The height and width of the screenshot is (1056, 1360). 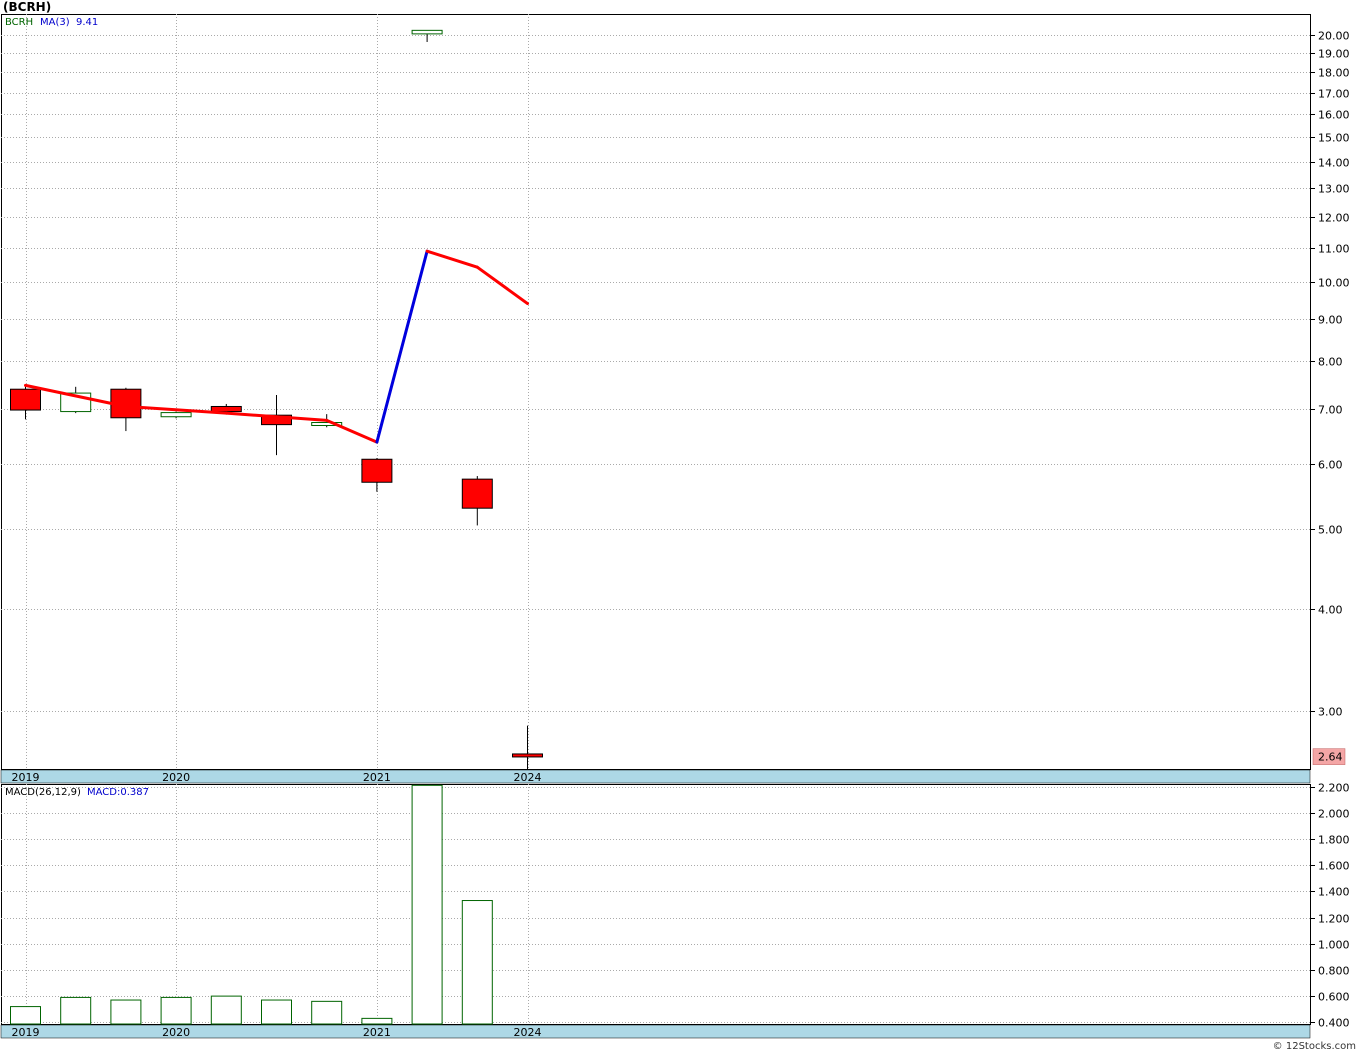 I want to click on price-tick-label: 5.00, so click(x=1330, y=530).